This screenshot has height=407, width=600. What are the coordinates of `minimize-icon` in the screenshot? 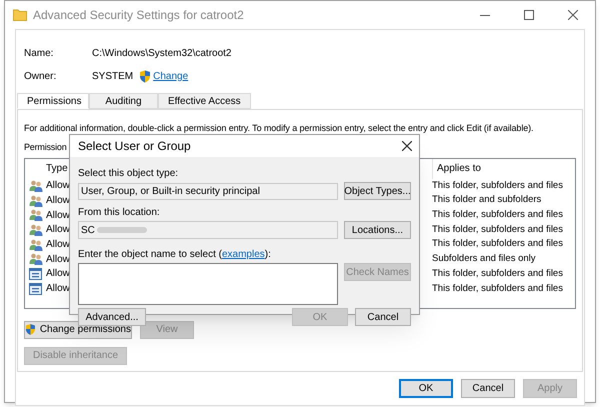 It's located at (485, 15).